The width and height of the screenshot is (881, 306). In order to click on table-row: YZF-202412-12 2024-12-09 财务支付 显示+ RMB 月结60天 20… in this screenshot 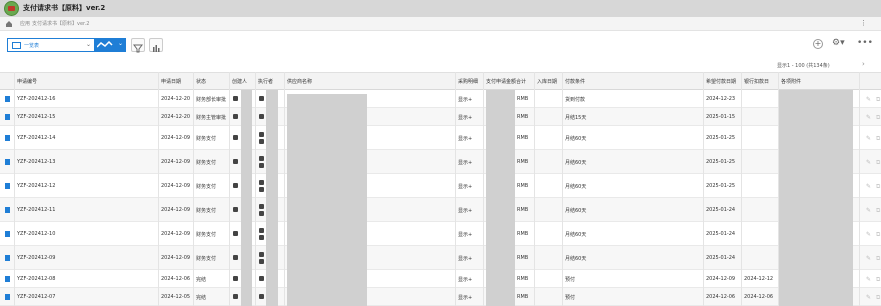, I will do `click(440, 186)`.